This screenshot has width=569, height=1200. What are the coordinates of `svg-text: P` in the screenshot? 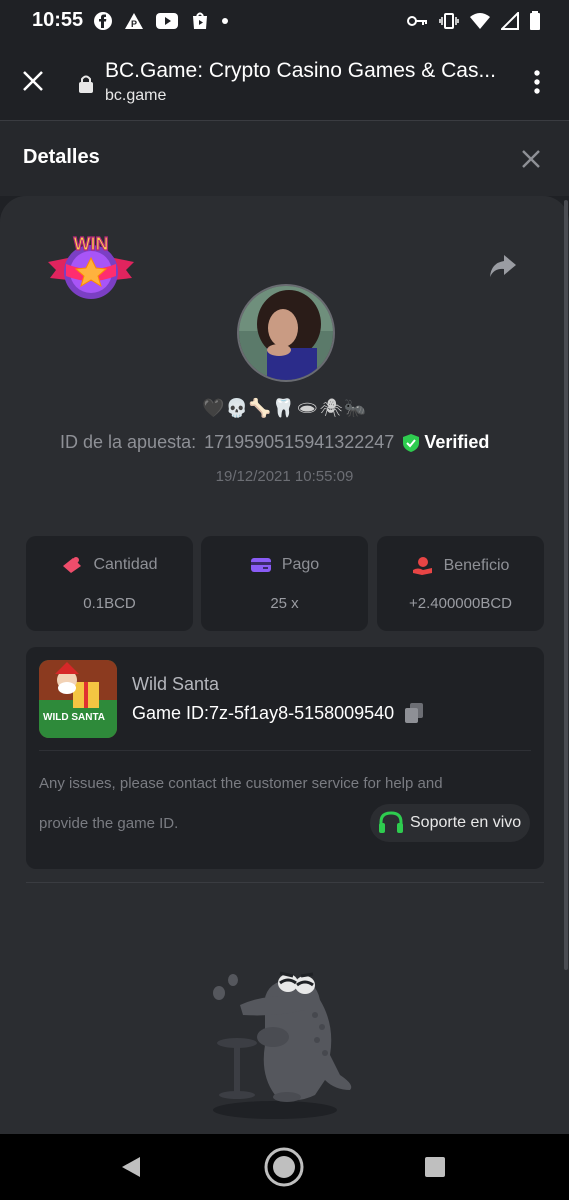 It's located at (134, 24).